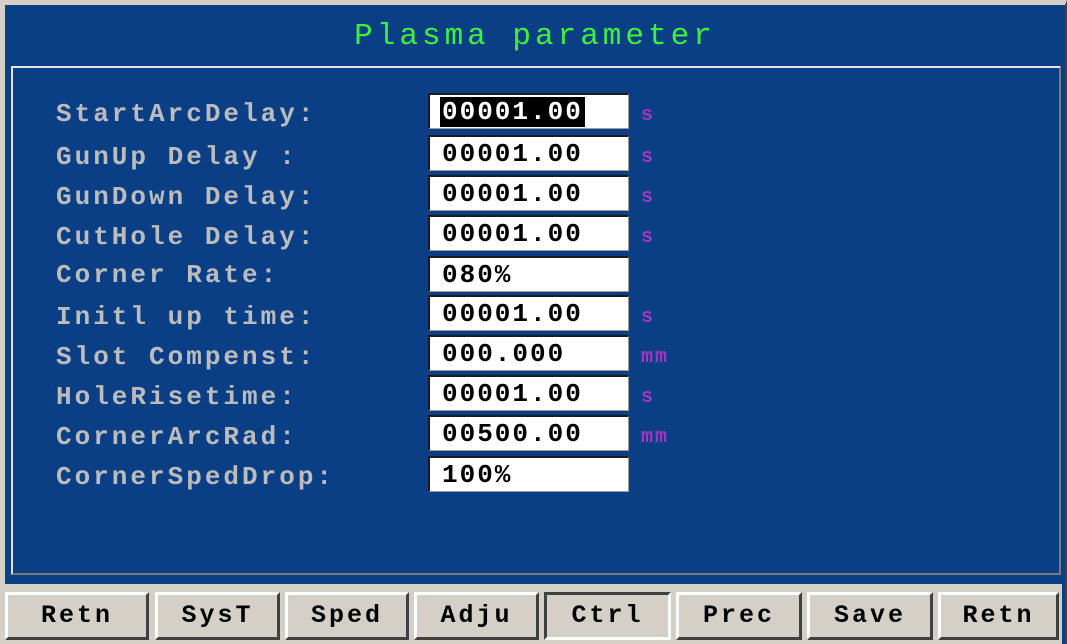  I want to click on param-unit-9: mm, so click(655, 437).